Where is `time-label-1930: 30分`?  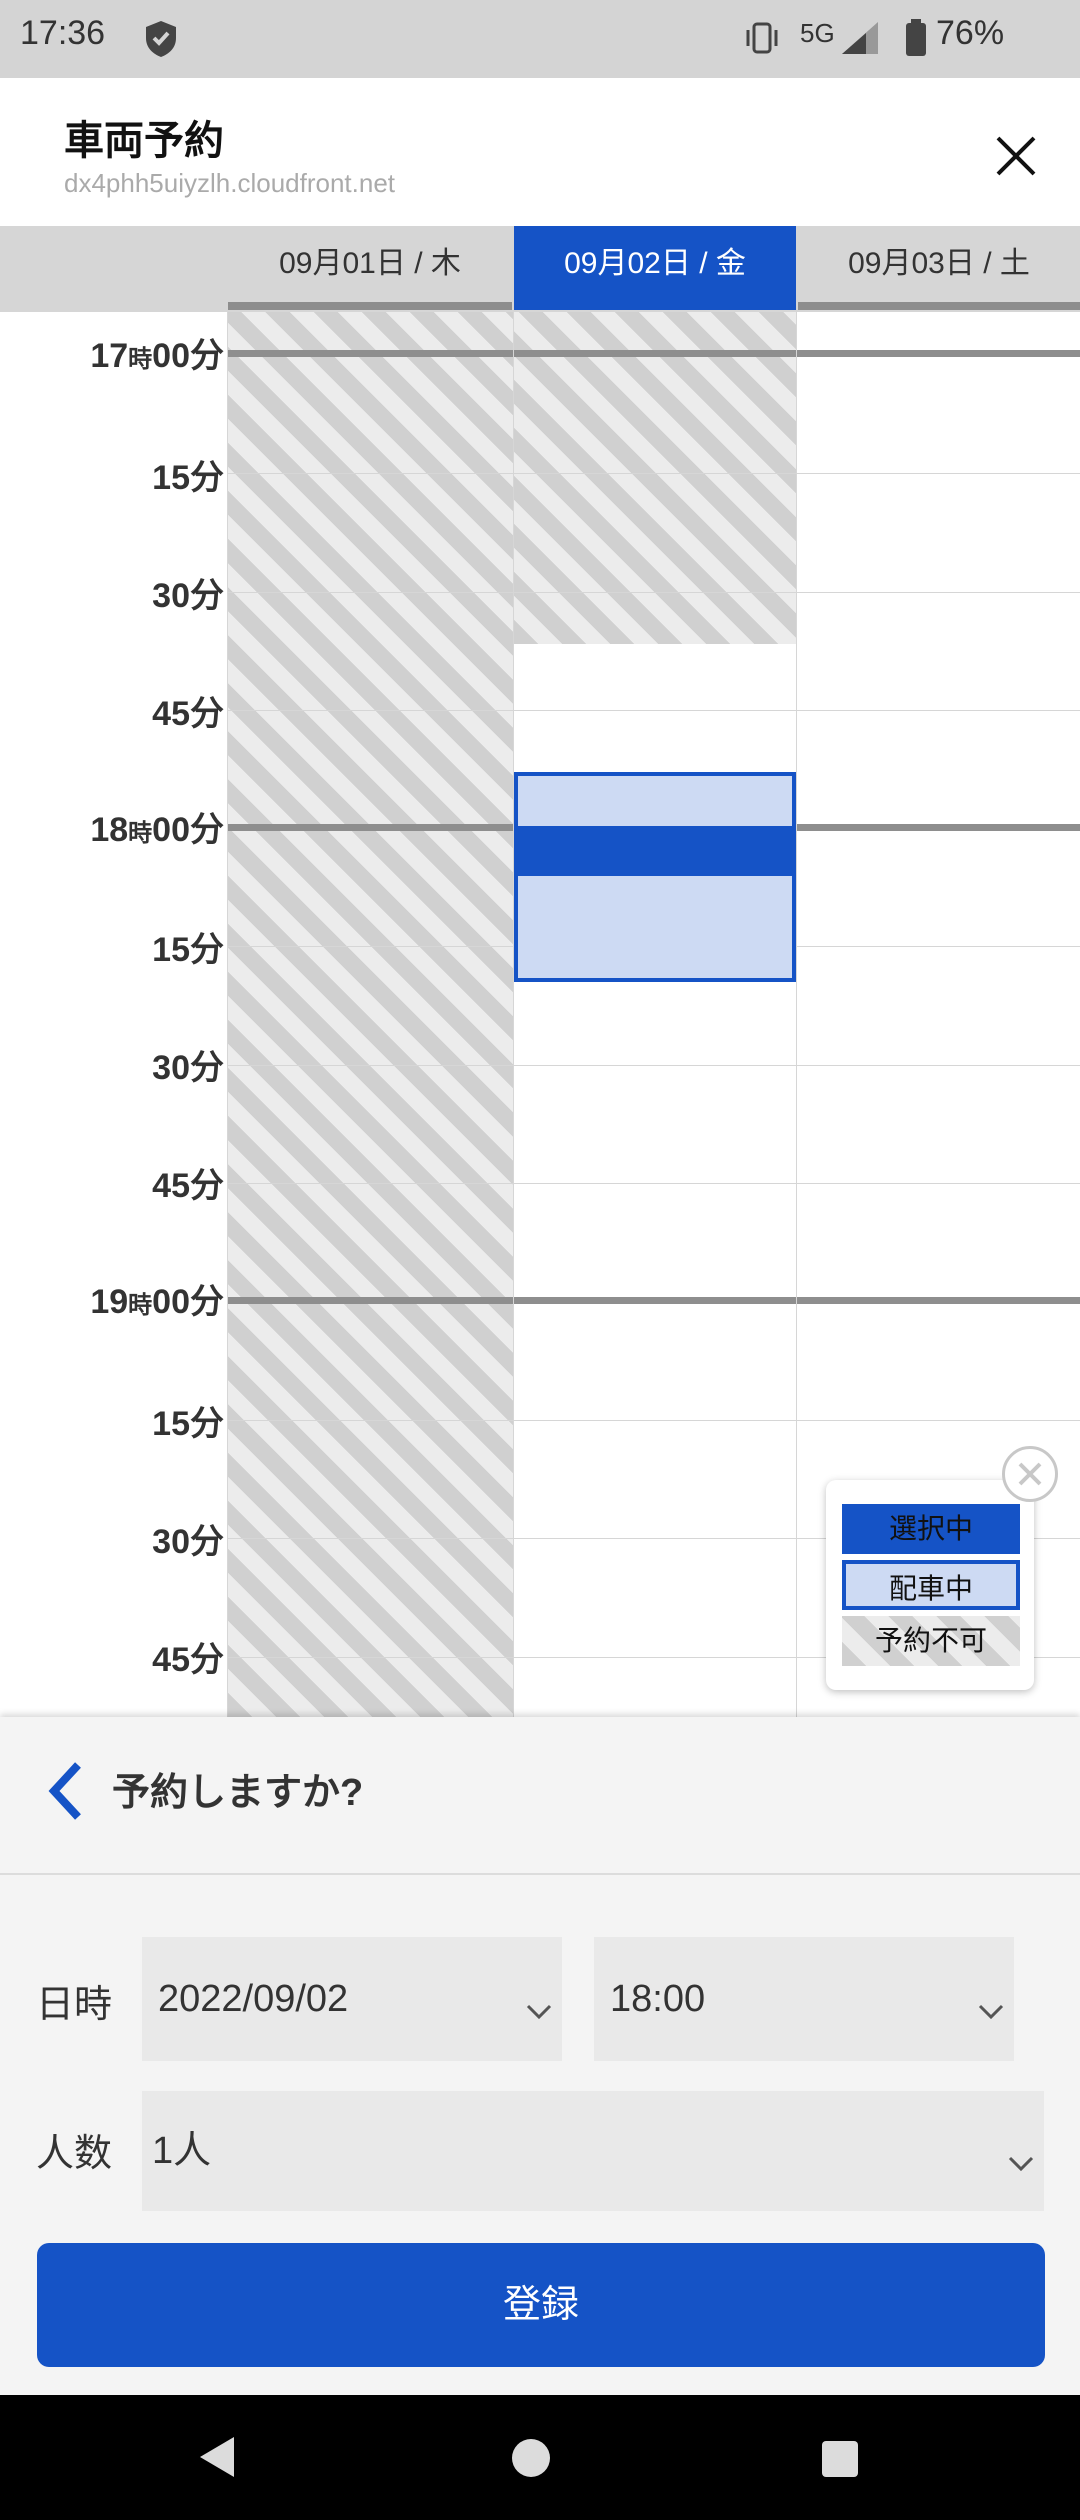
time-label-1930: 30分 is located at coordinates (188, 1542).